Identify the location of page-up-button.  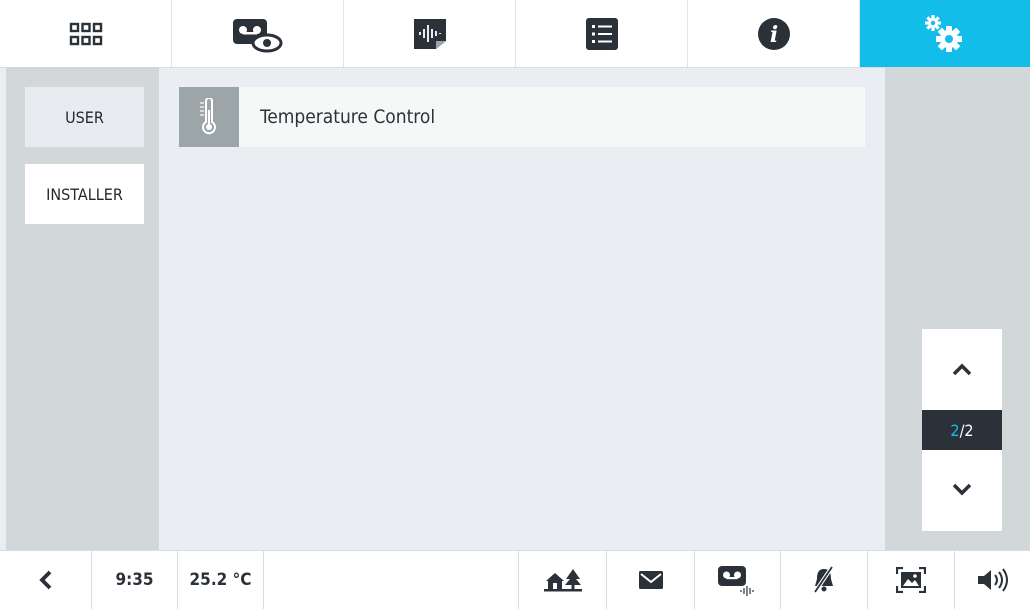
(962, 369).